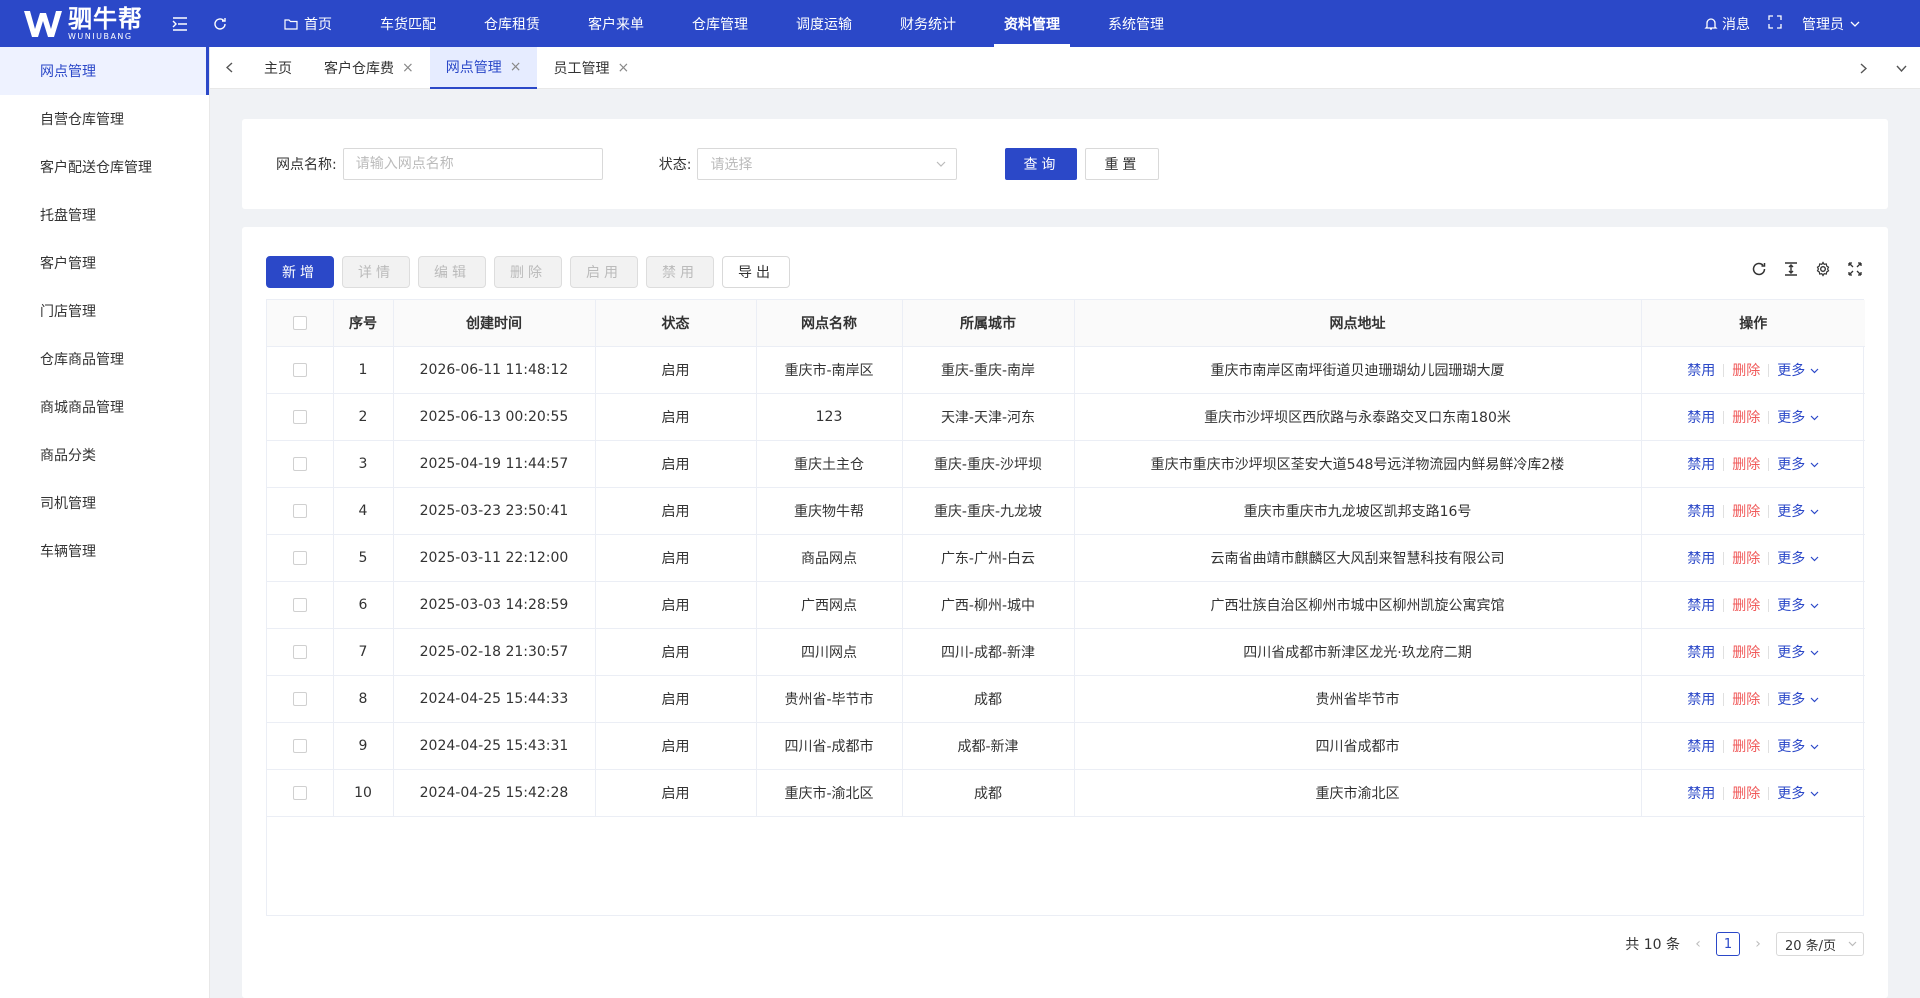 This screenshot has width=1920, height=998. I want to click on collapse-menu-icon, so click(180, 23).